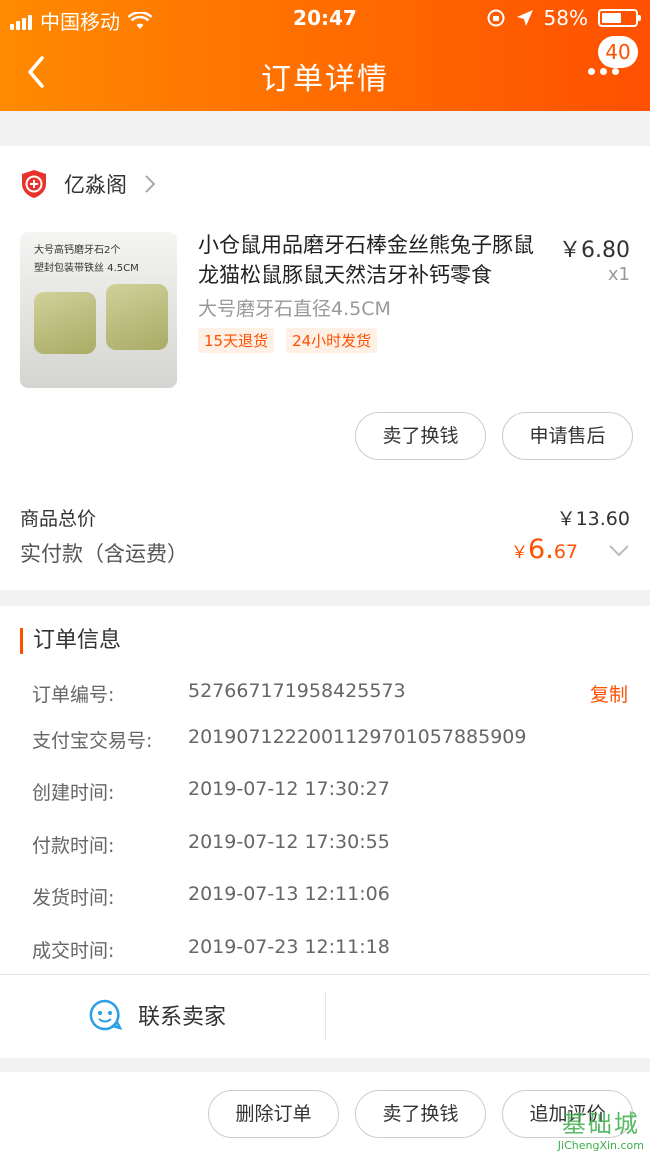 The height and width of the screenshot is (1156, 650). Describe the element at coordinates (98, 310) in the screenshot. I see `product-image: 大号高钙磨牙石2个 塑封包装带铁丝 4.5CM` at that location.